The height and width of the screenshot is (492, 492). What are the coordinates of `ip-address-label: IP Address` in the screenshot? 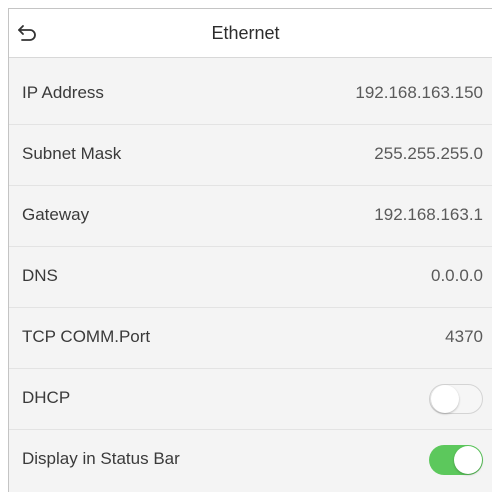 It's located at (63, 92).